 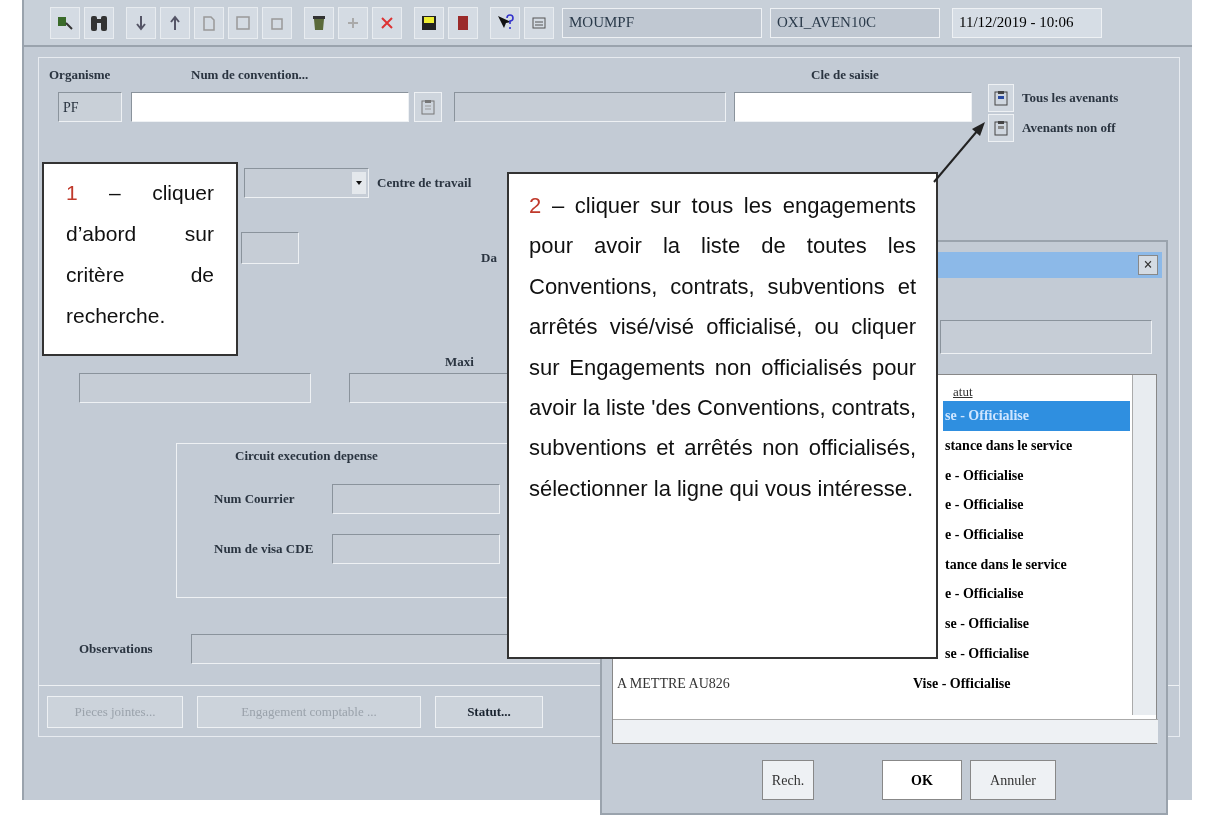 I want to click on dialog-button: OK, so click(x=922, y=780).